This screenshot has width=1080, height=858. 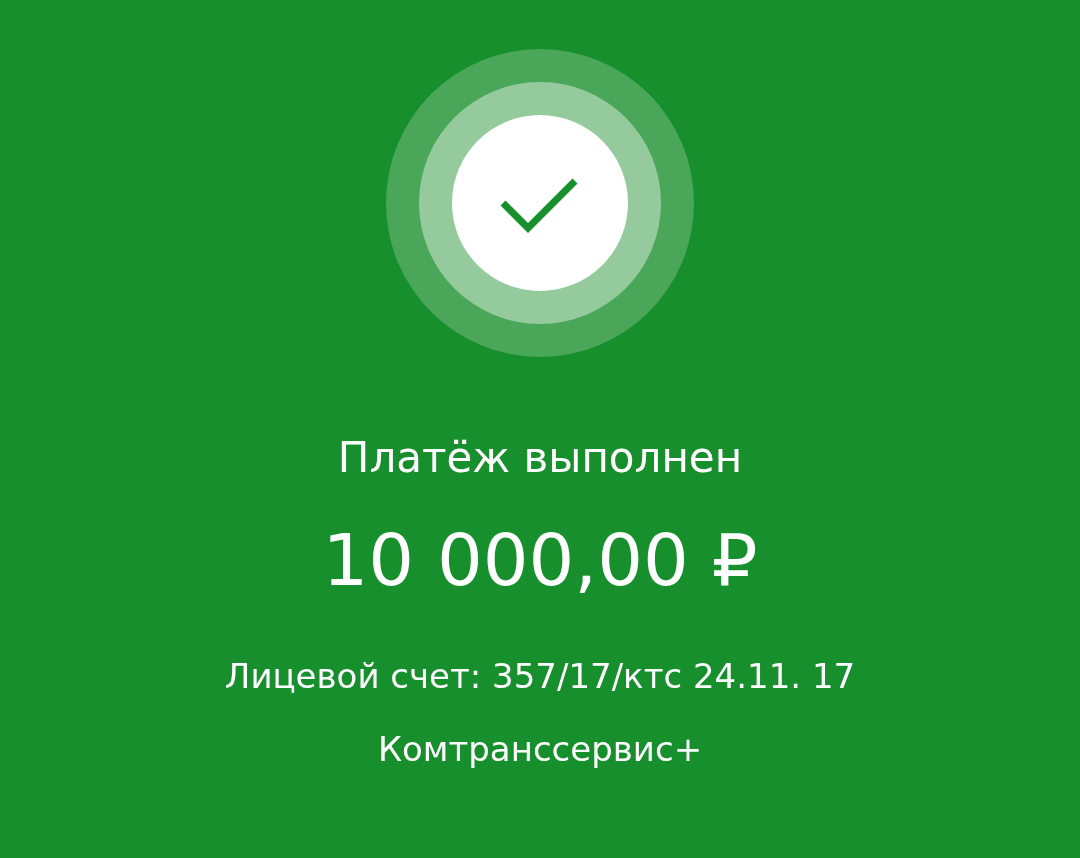 What do you see at coordinates (540, 203) in the screenshot?
I see `success-check-icon` at bounding box center [540, 203].